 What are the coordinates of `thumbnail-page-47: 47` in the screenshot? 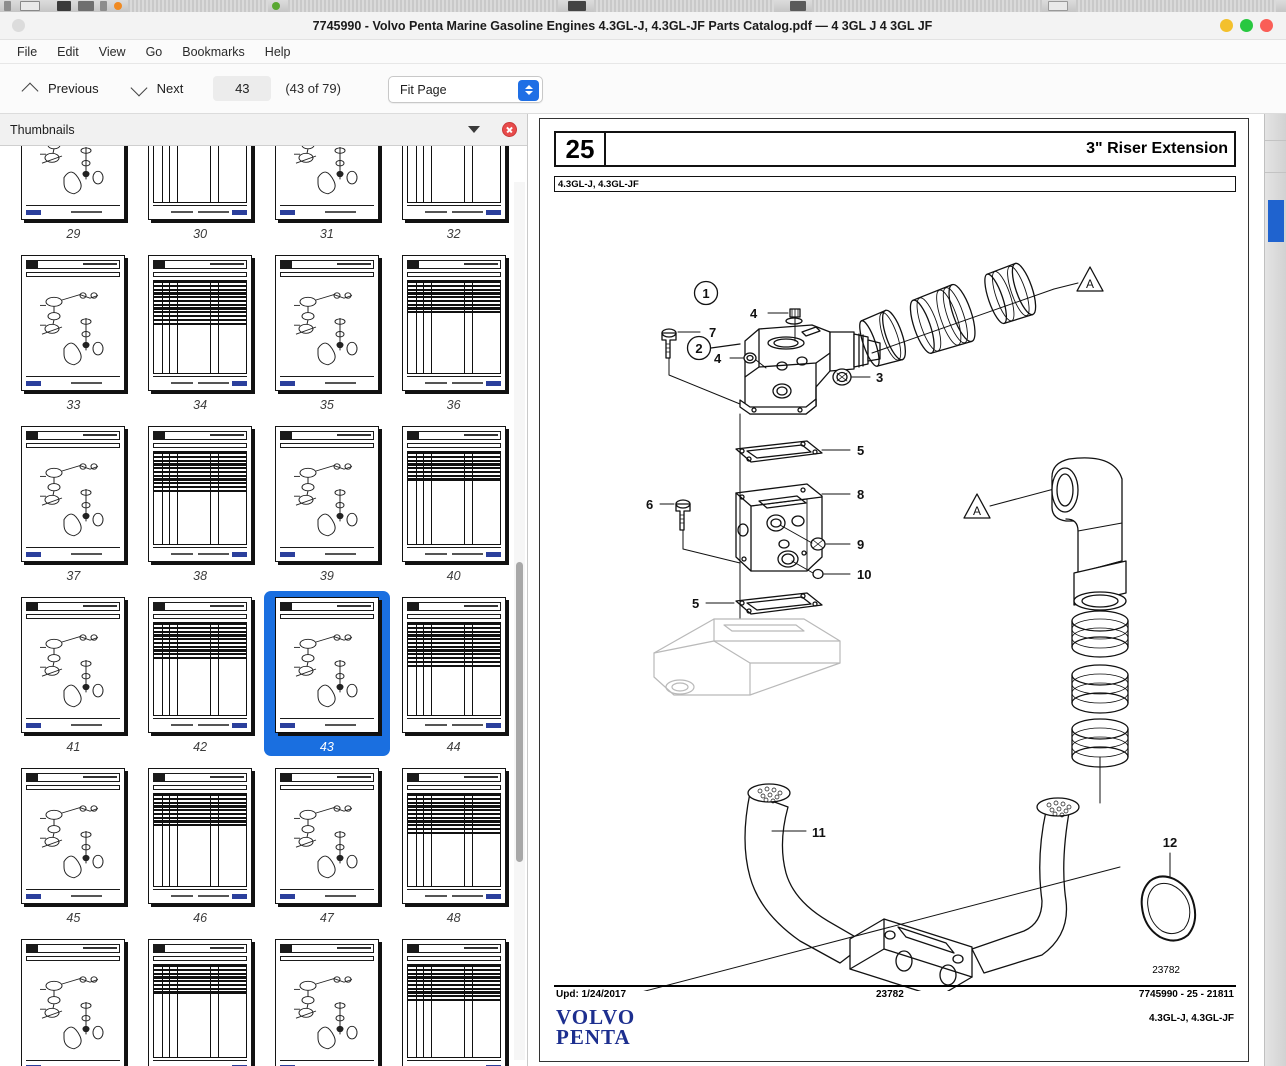 It's located at (327, 846).